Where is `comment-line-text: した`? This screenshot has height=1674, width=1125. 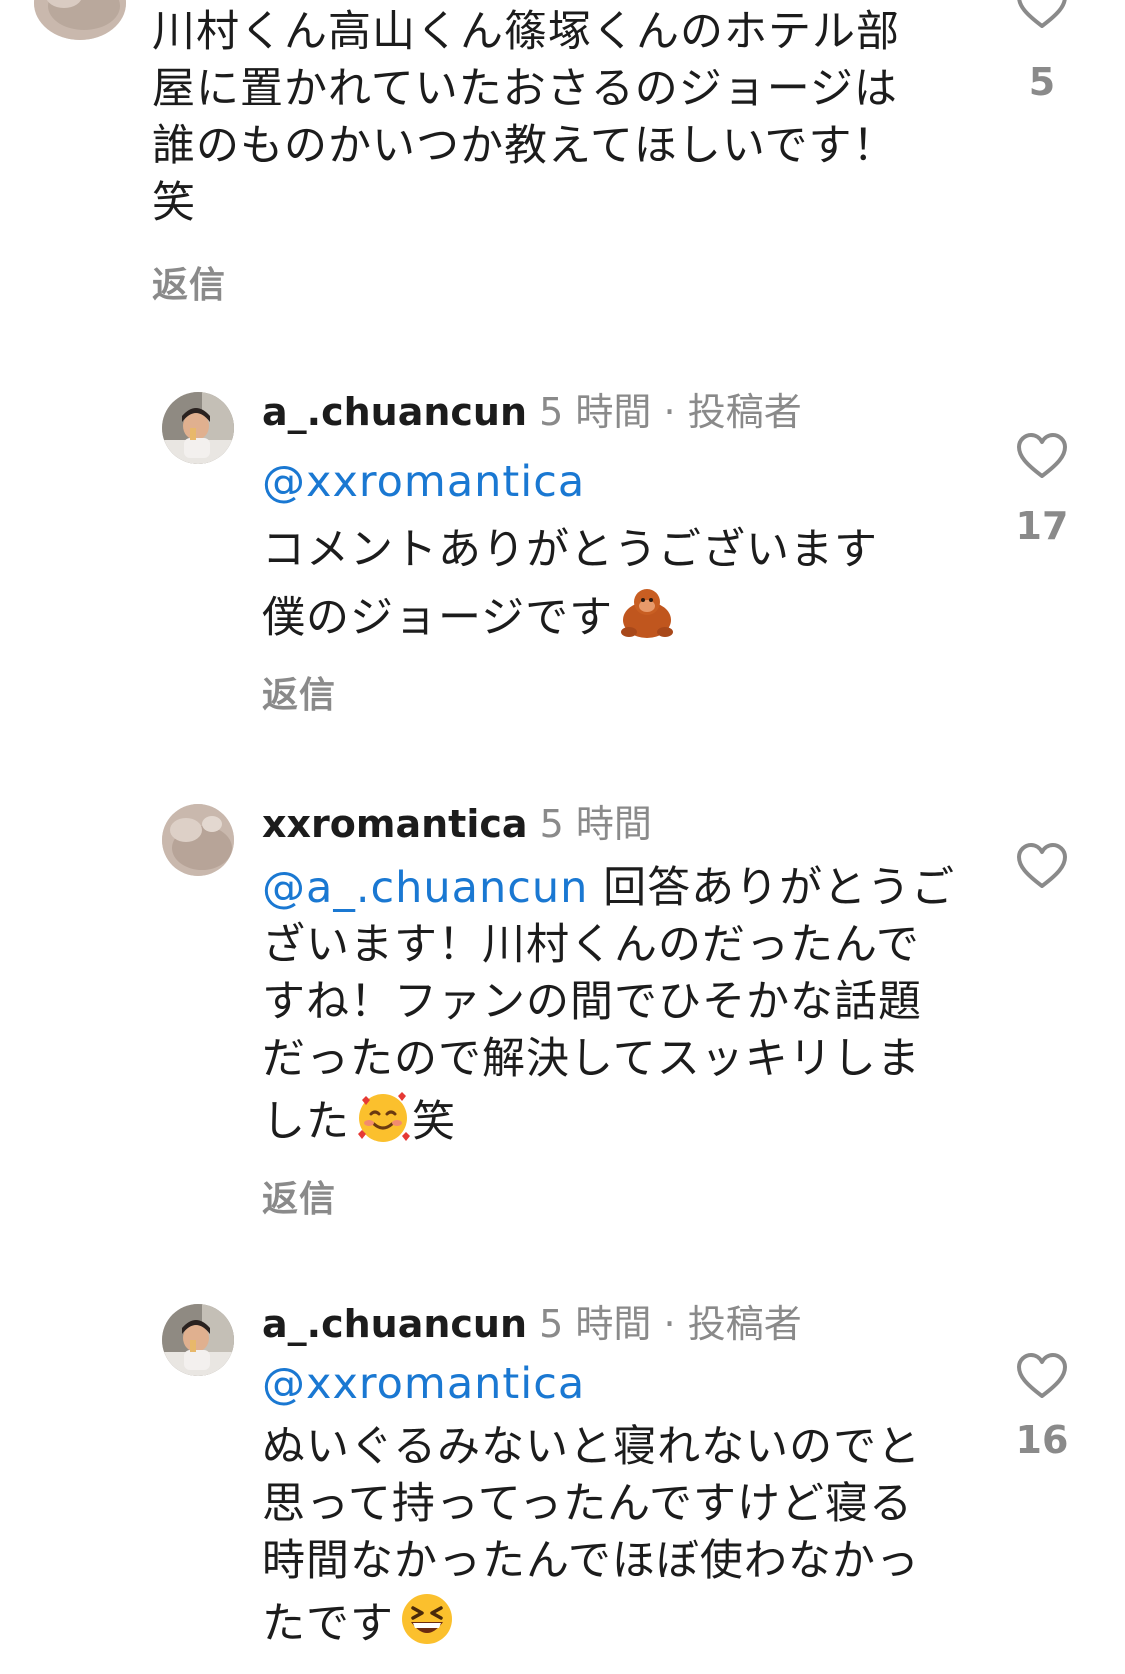
comment-line-text: した is located at coordinates (306, 1122).